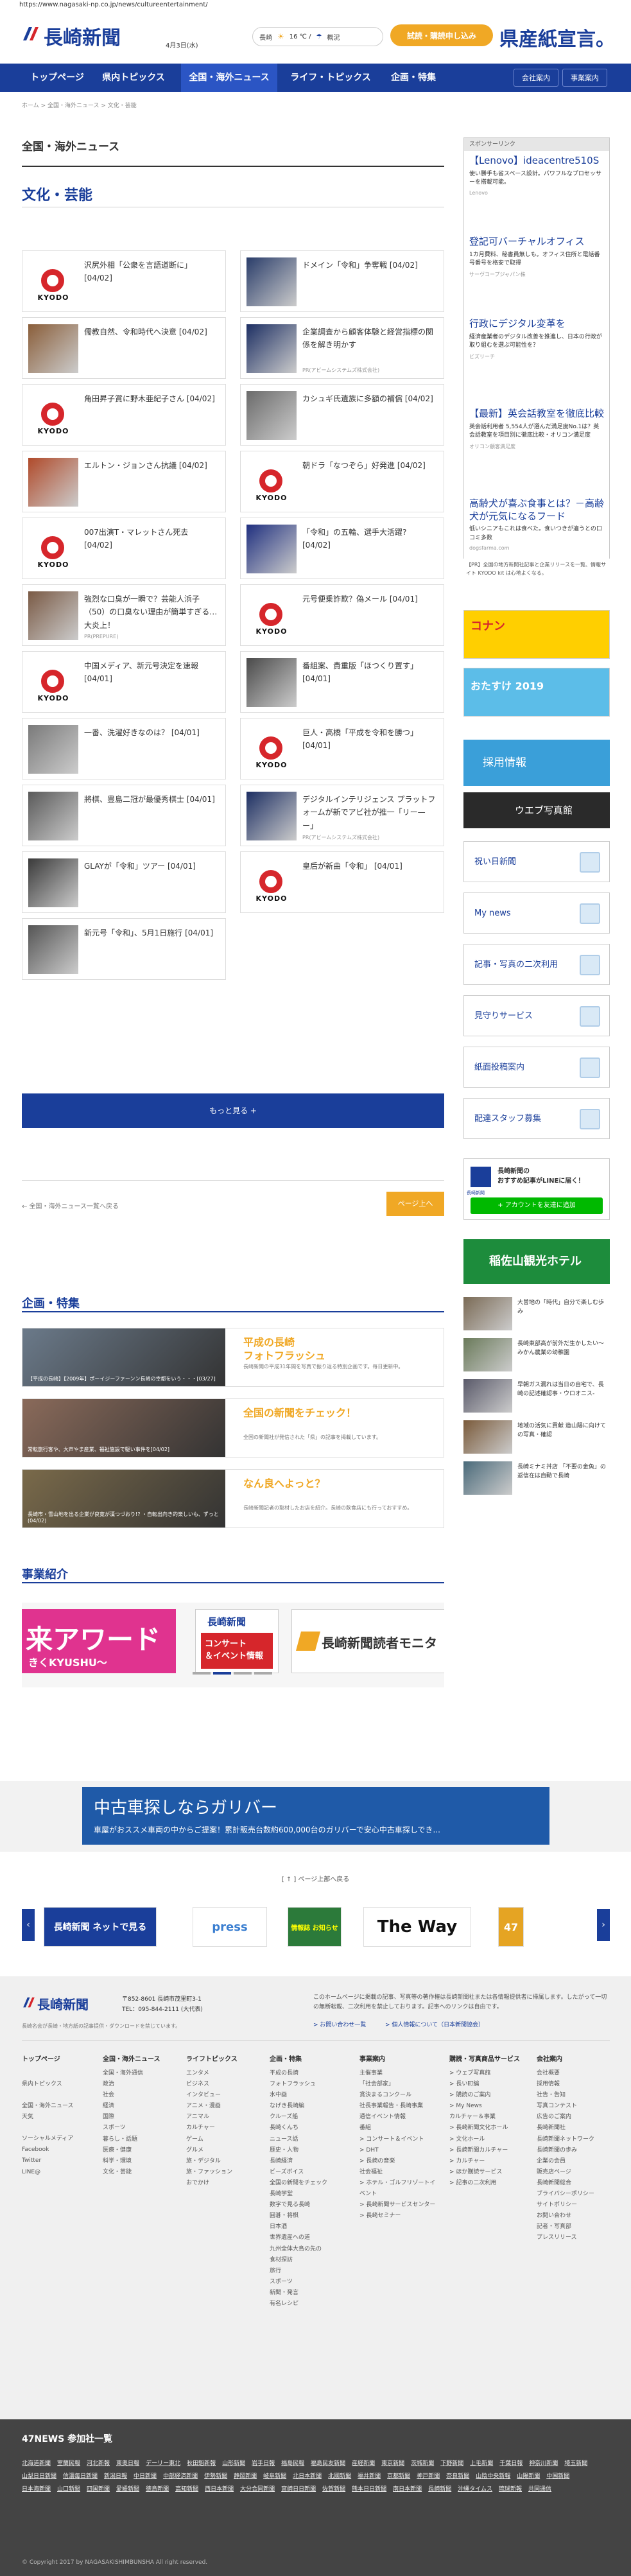 The width and height of the screenshot is (631, 2576). What do you see at coordinates (245, 2477) in the screenshot?
I see `partner-paper-link: 静岡新聞` at bounding box center [245, 2477].